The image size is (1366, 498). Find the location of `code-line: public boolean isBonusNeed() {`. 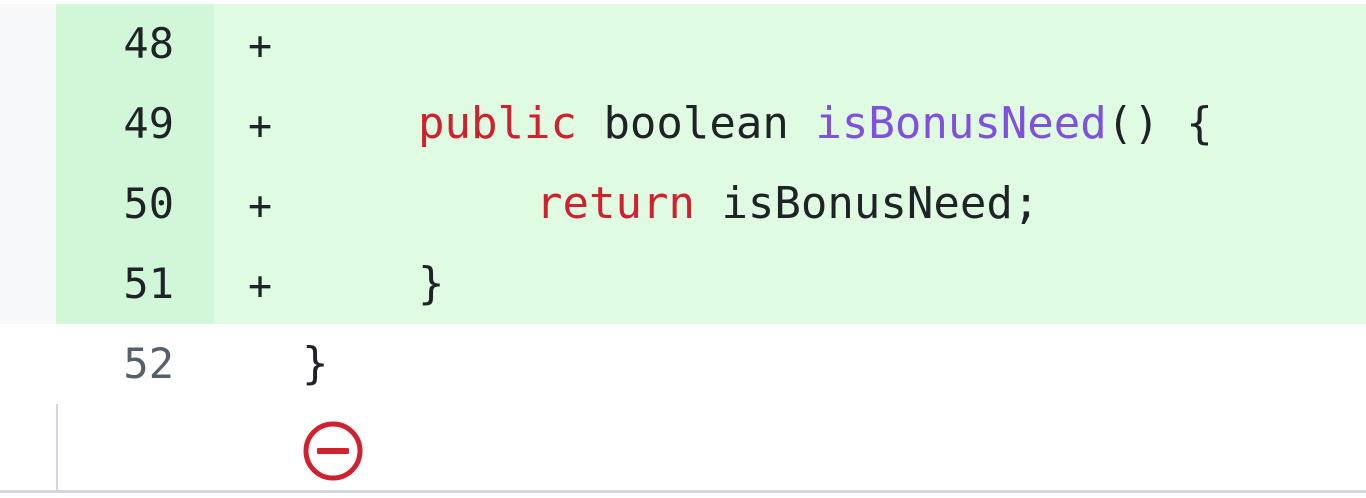

code-line: public boolean isBonusNeed() { is located at coordinates (815, 124).